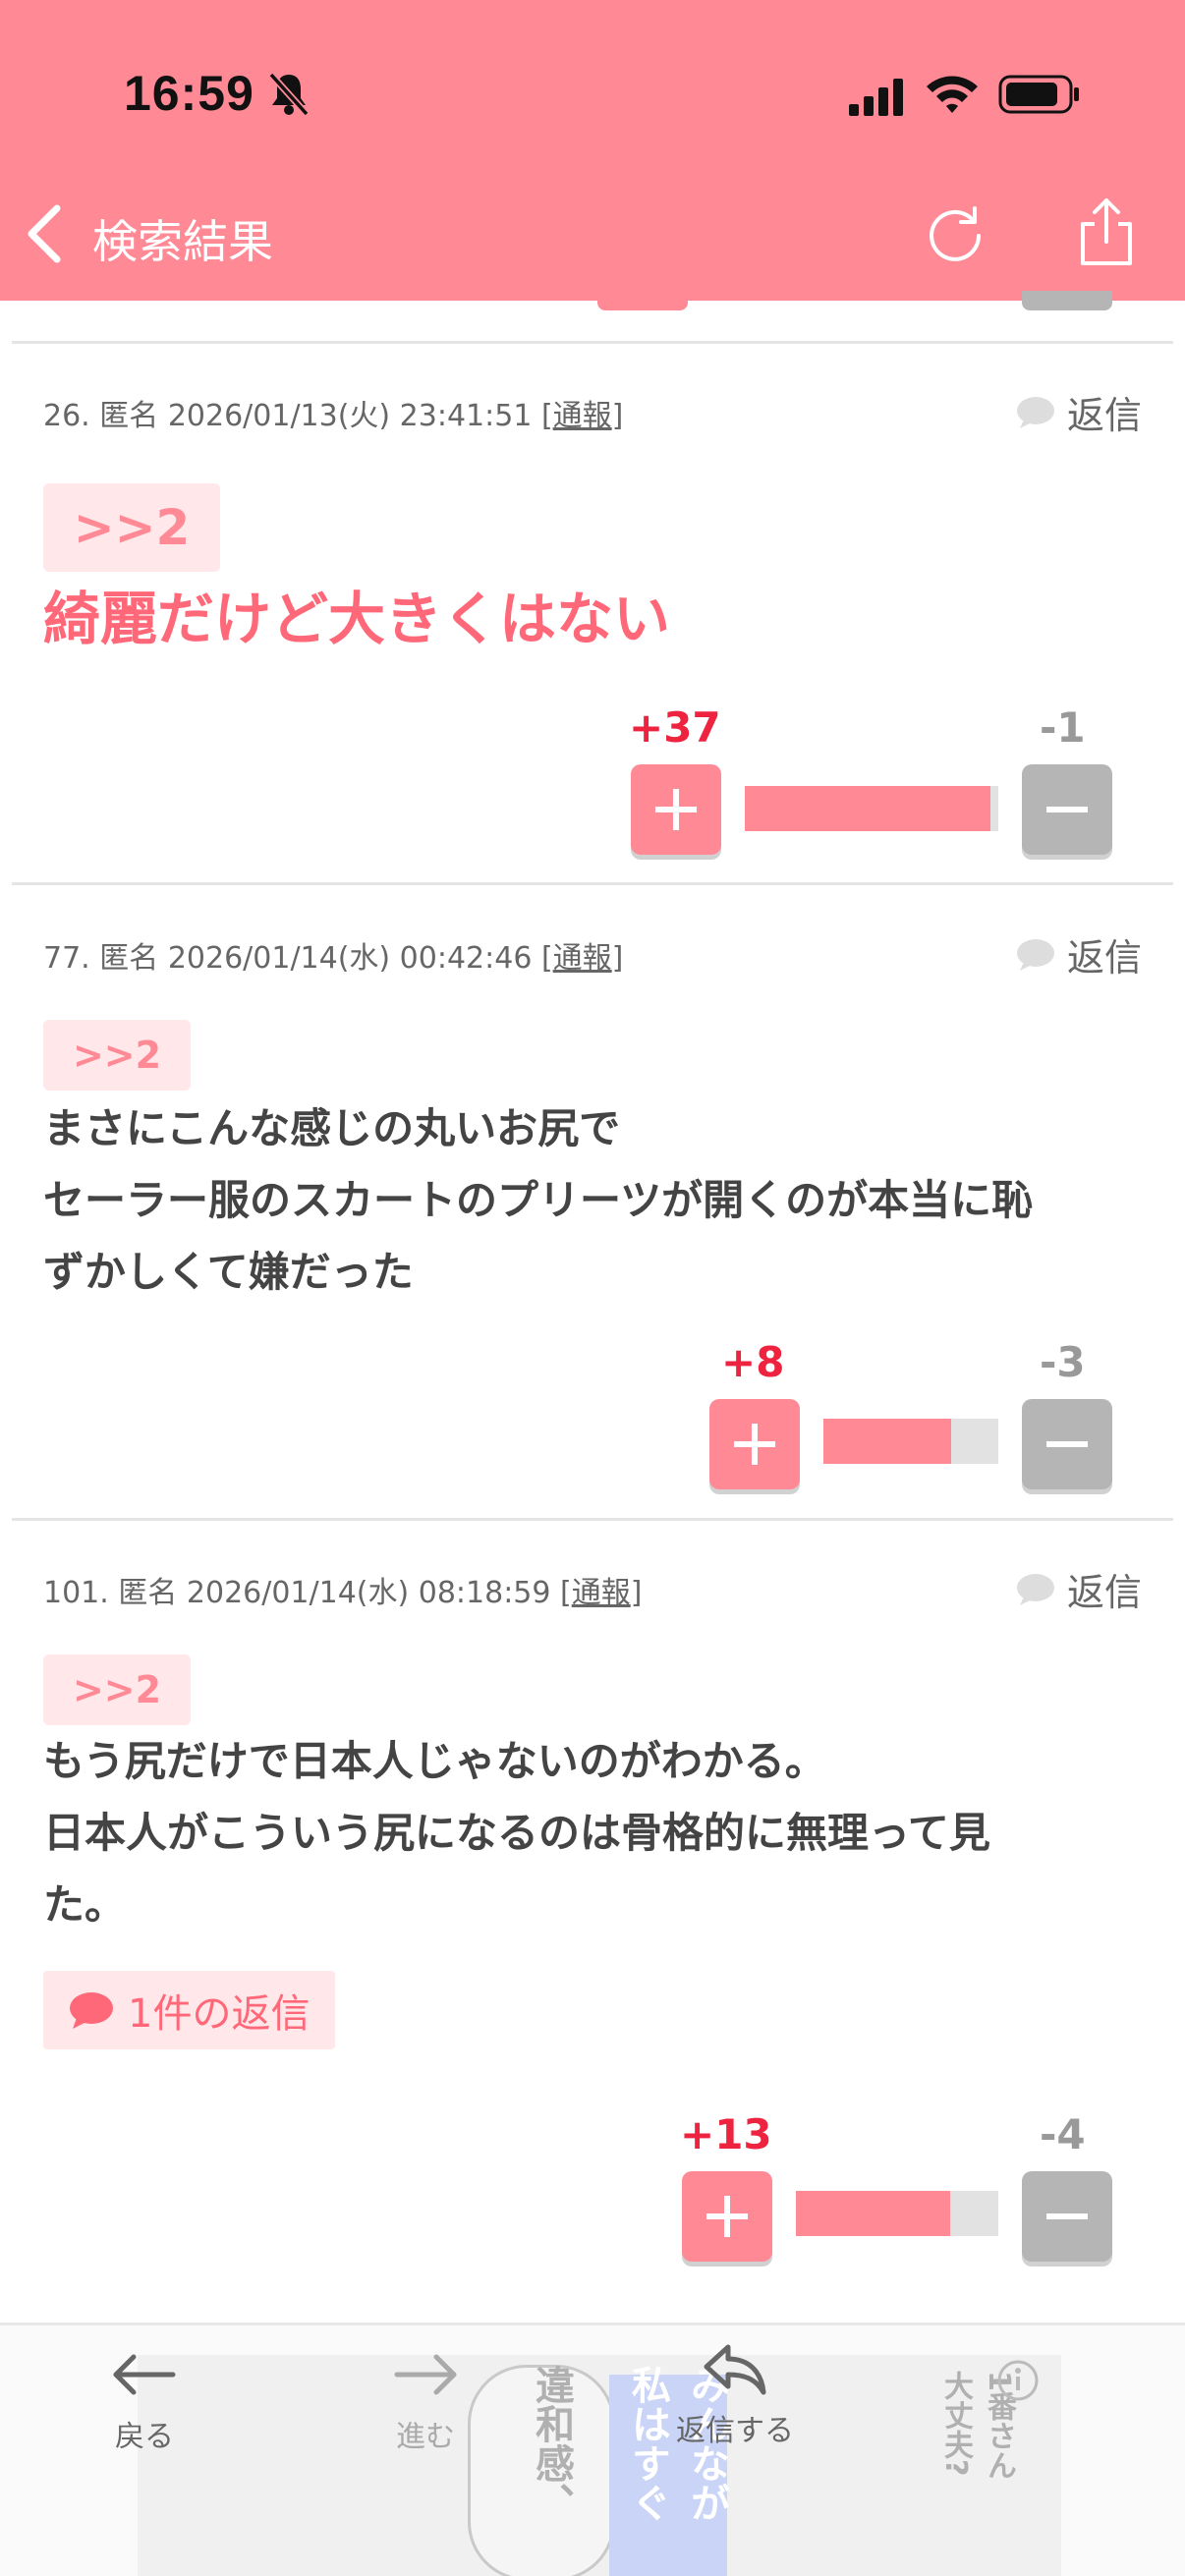 This screenshot has width=1185, height=2576. What do you see at coordinates (675, 727) in the screenshot?
I see `plus-score: +37` at bounding box center [675, 727].